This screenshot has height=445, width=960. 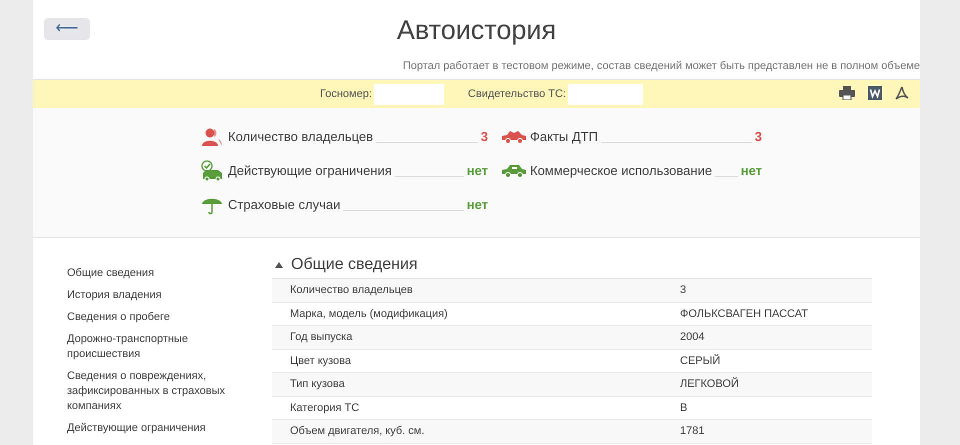 I want to click on table-cell-text: Цвет кузова, so click(x=320, y=361).